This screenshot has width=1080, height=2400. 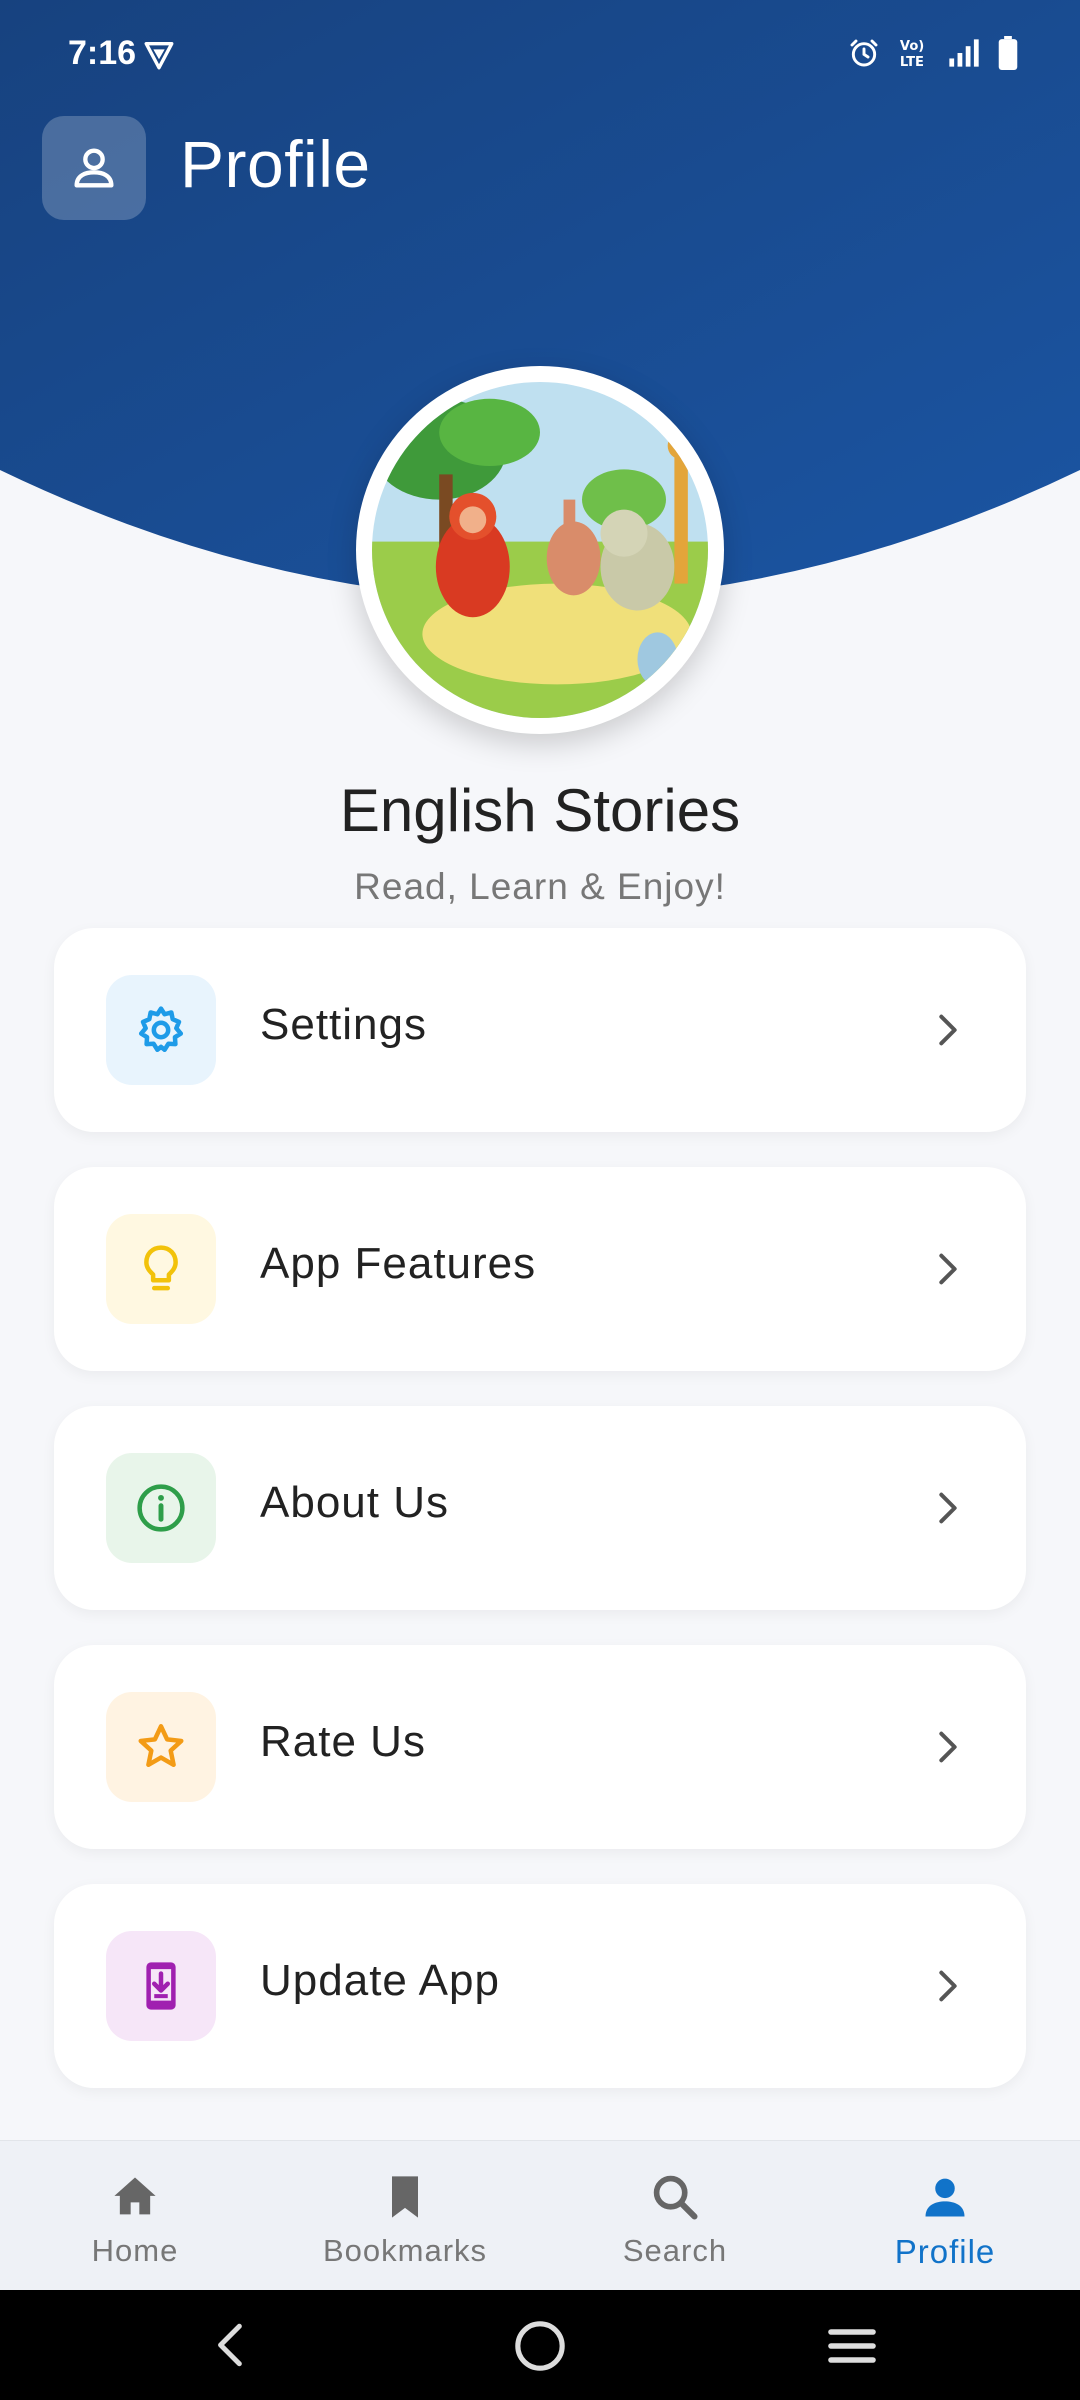 I want to click on app-avatar, so click(x=540, y=550).